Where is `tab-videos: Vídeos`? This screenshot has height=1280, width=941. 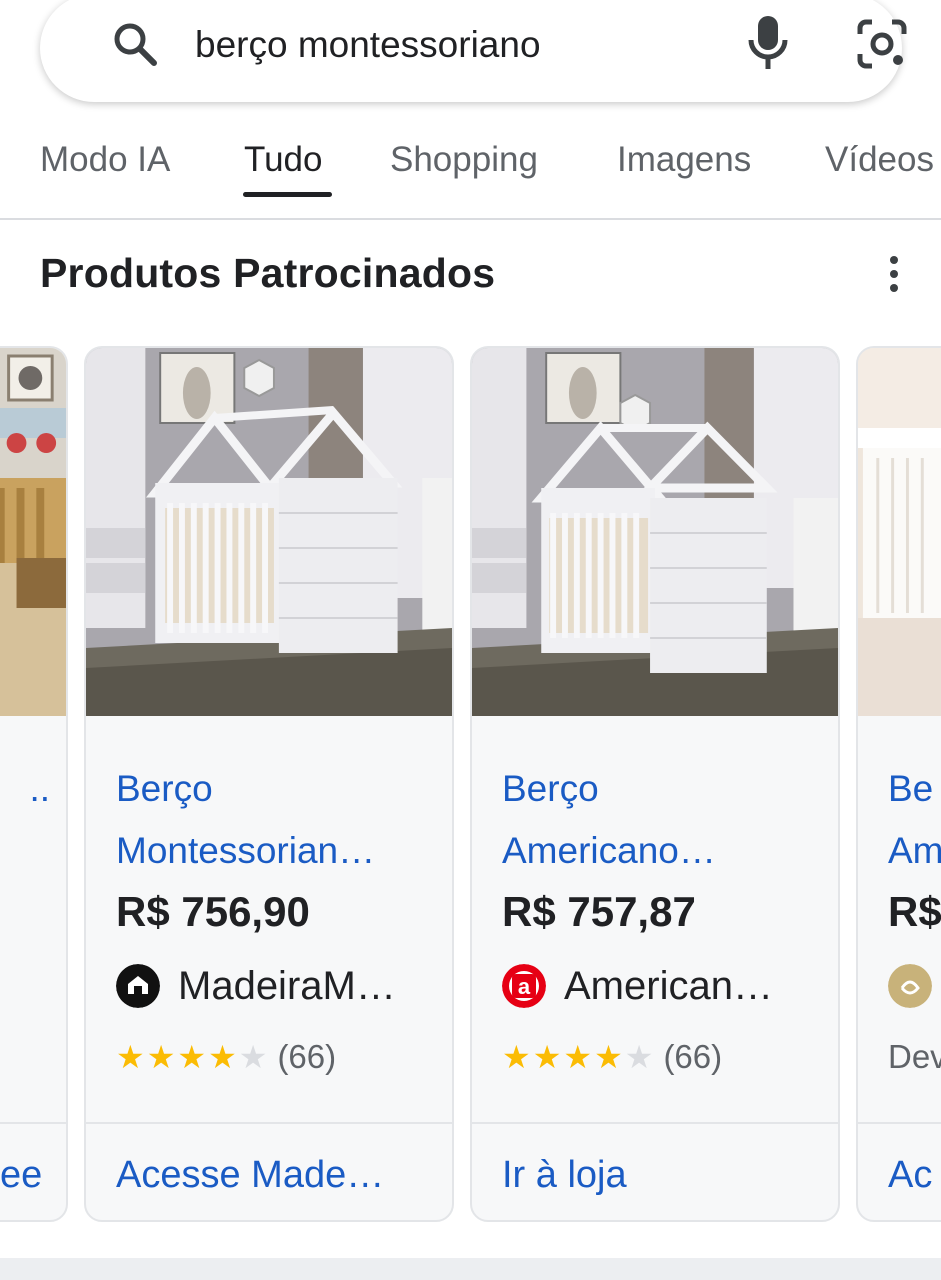 tab-videos: Vídeos is located at coordinates (879, 160).